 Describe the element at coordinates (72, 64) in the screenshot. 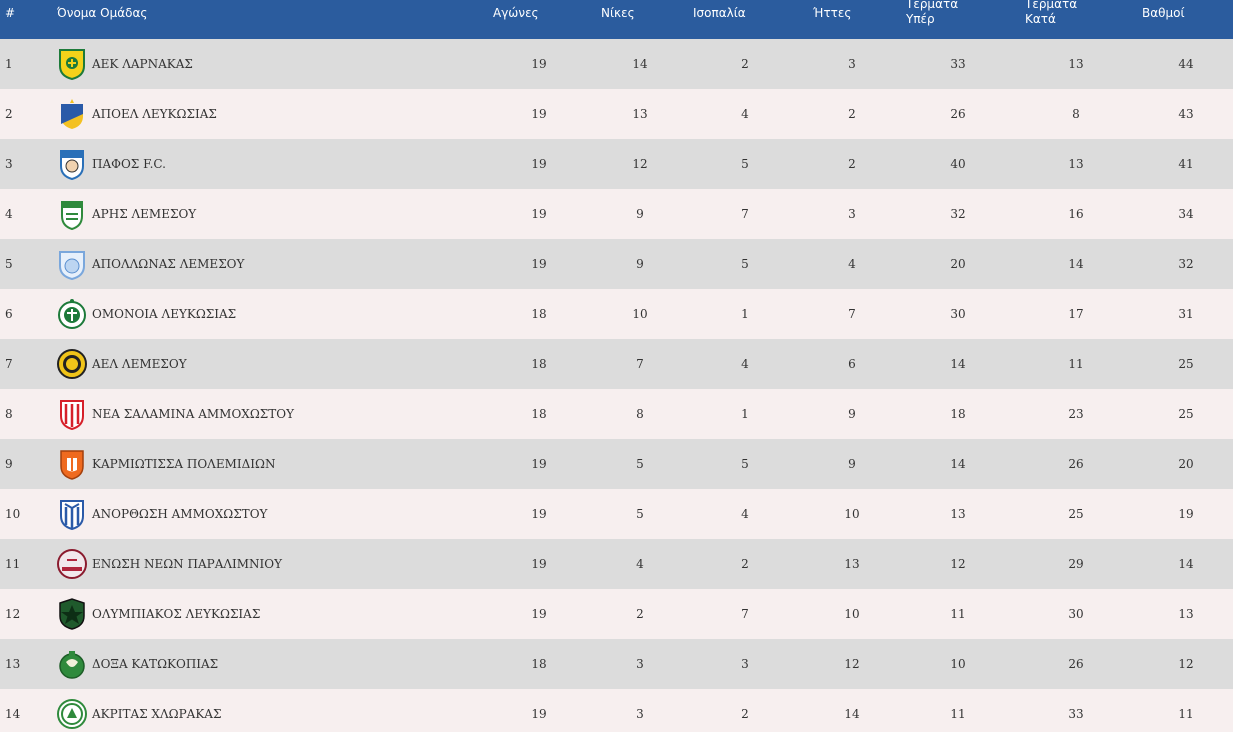

I see `aek-larnaca-crest-icon` at that location.